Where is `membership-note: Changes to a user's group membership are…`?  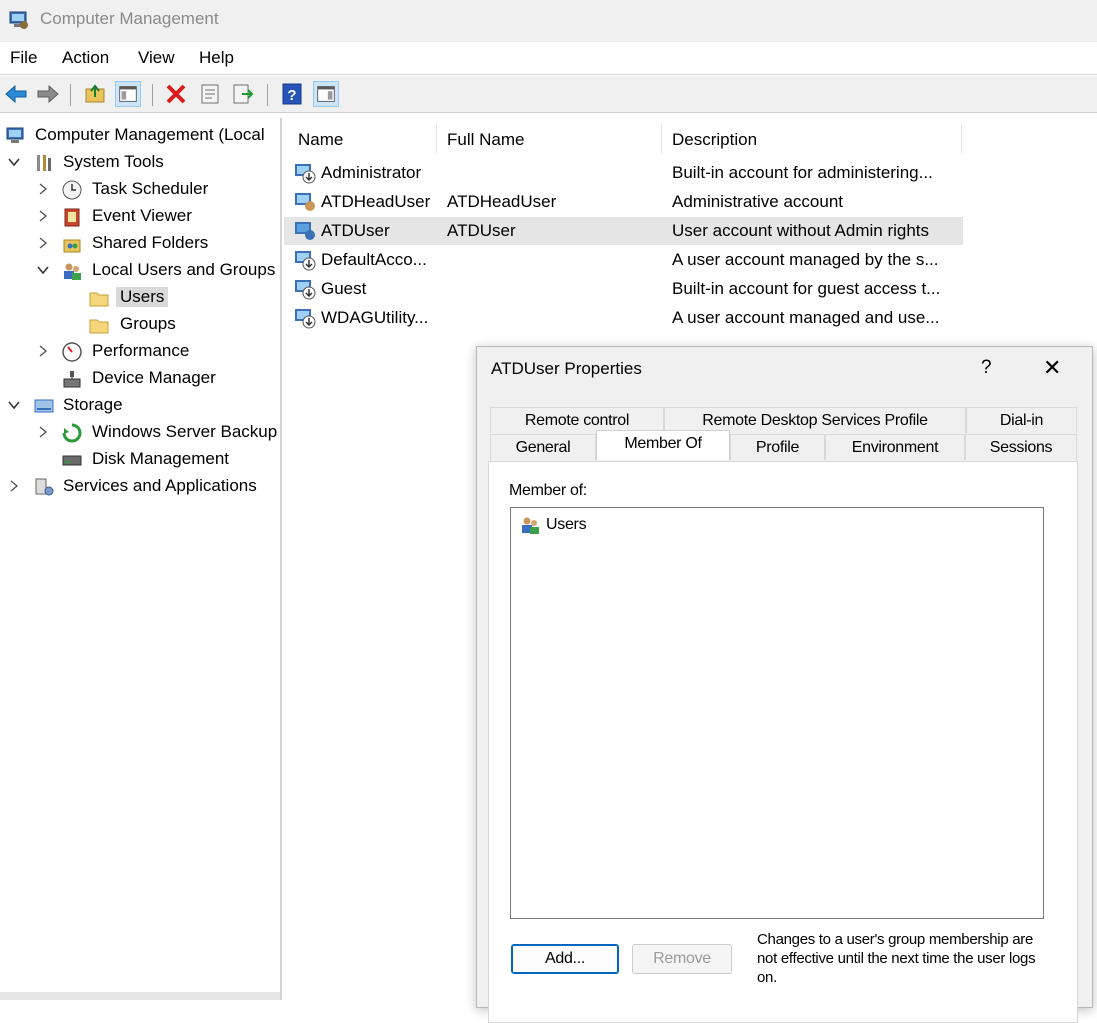 membership-note: Changes to a user's group membership are… is located at coordinates (896, 958).